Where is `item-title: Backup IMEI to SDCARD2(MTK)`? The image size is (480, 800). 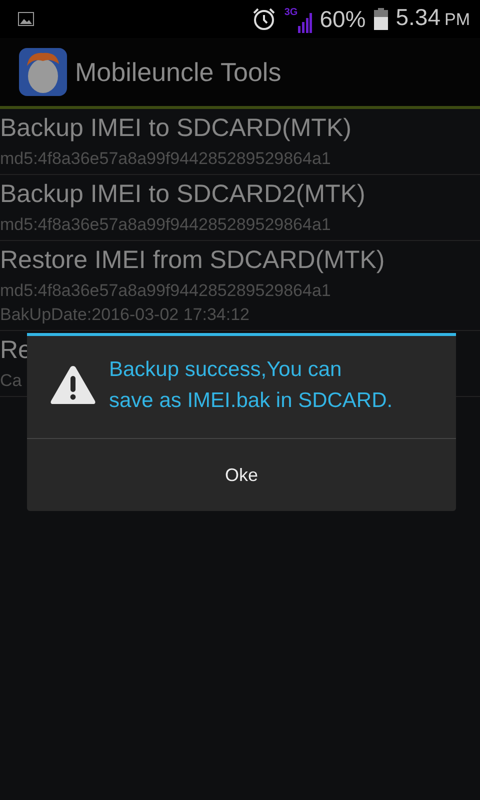
item-title: Backup IMEI to SDCARD2(MTK) is located at coordinates (183, 194).